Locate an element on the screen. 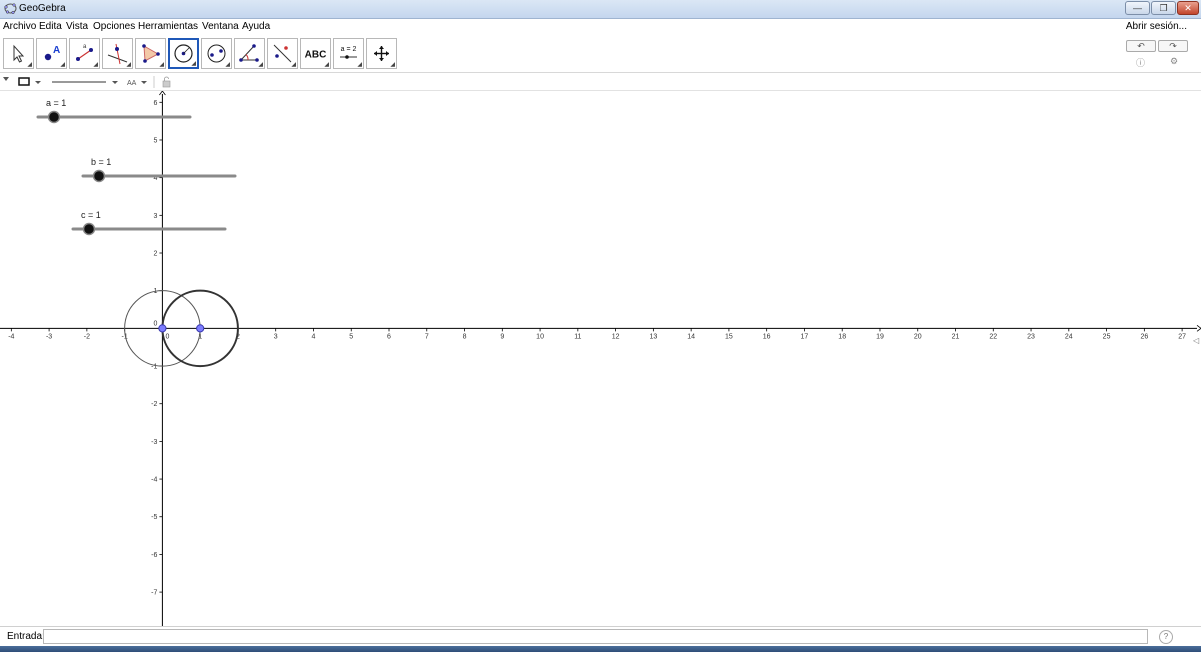  x-tick-label: 7 is located at coordinates (427, 336).